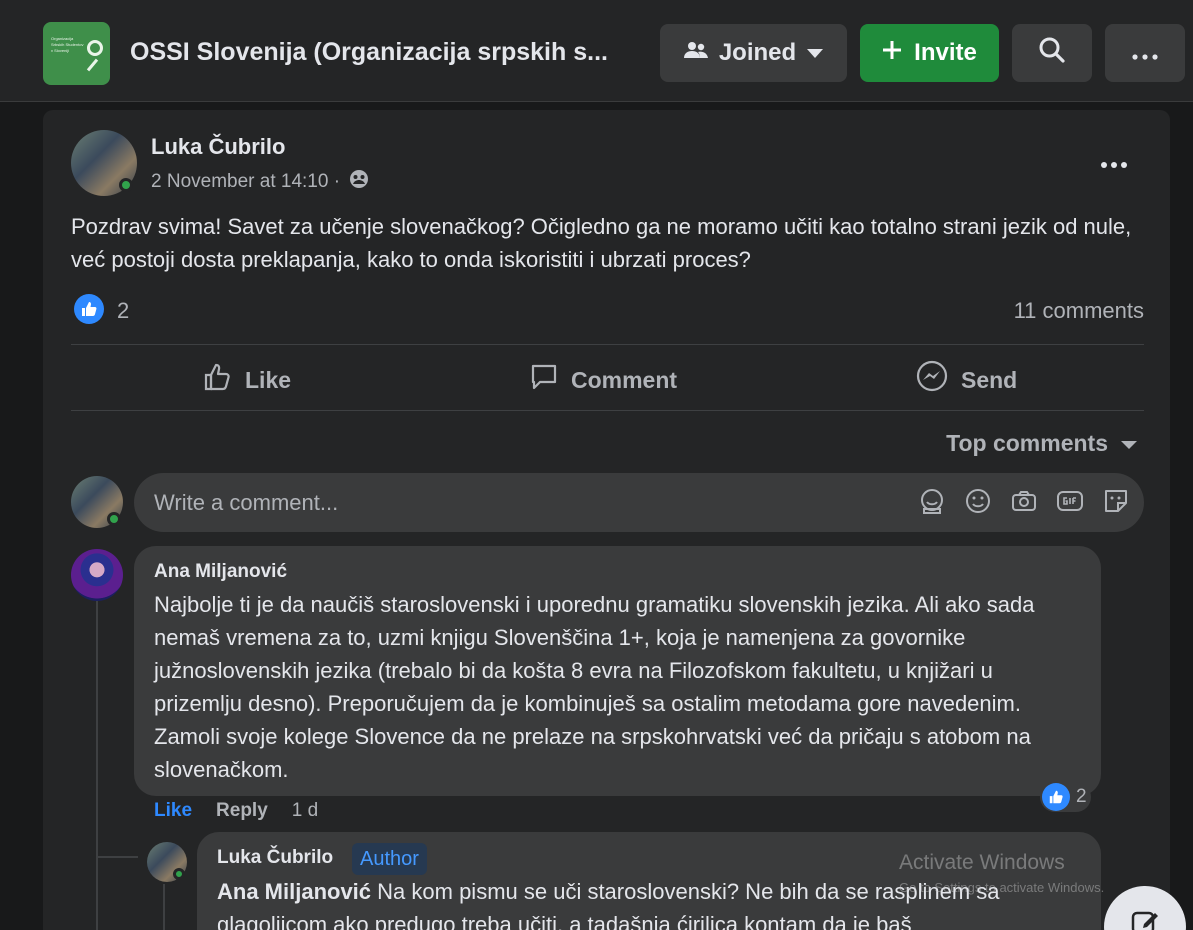 The height and width of the screenshot is (930, 1193). I want to click on like-button: Like, so click(247, 380).